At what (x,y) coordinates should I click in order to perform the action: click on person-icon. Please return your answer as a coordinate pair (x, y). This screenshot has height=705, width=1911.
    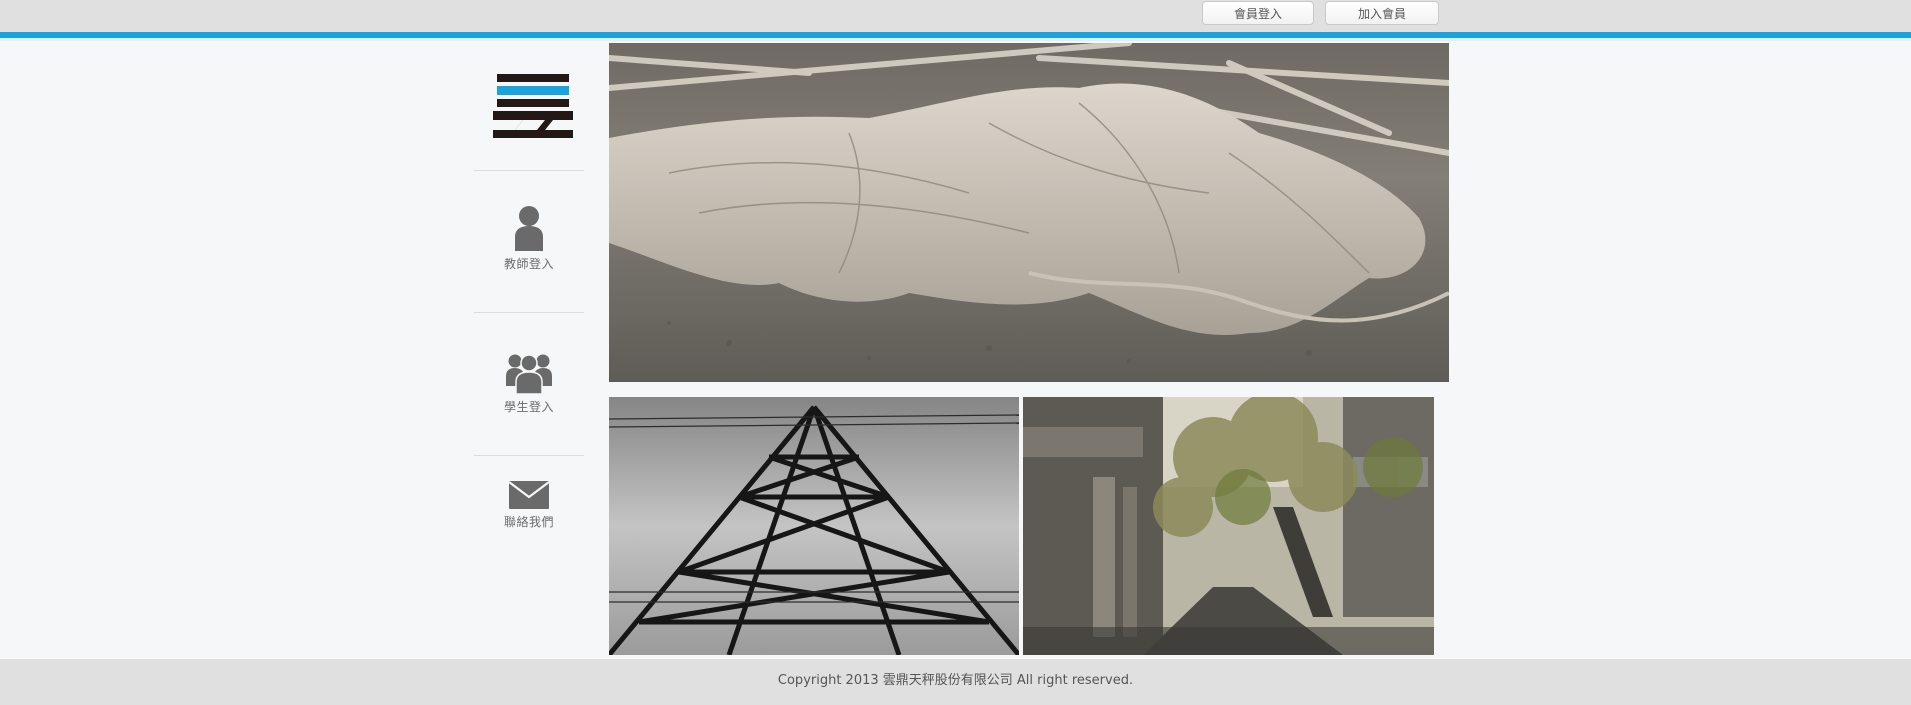
    Looking at the image, I should click on (529, 228).